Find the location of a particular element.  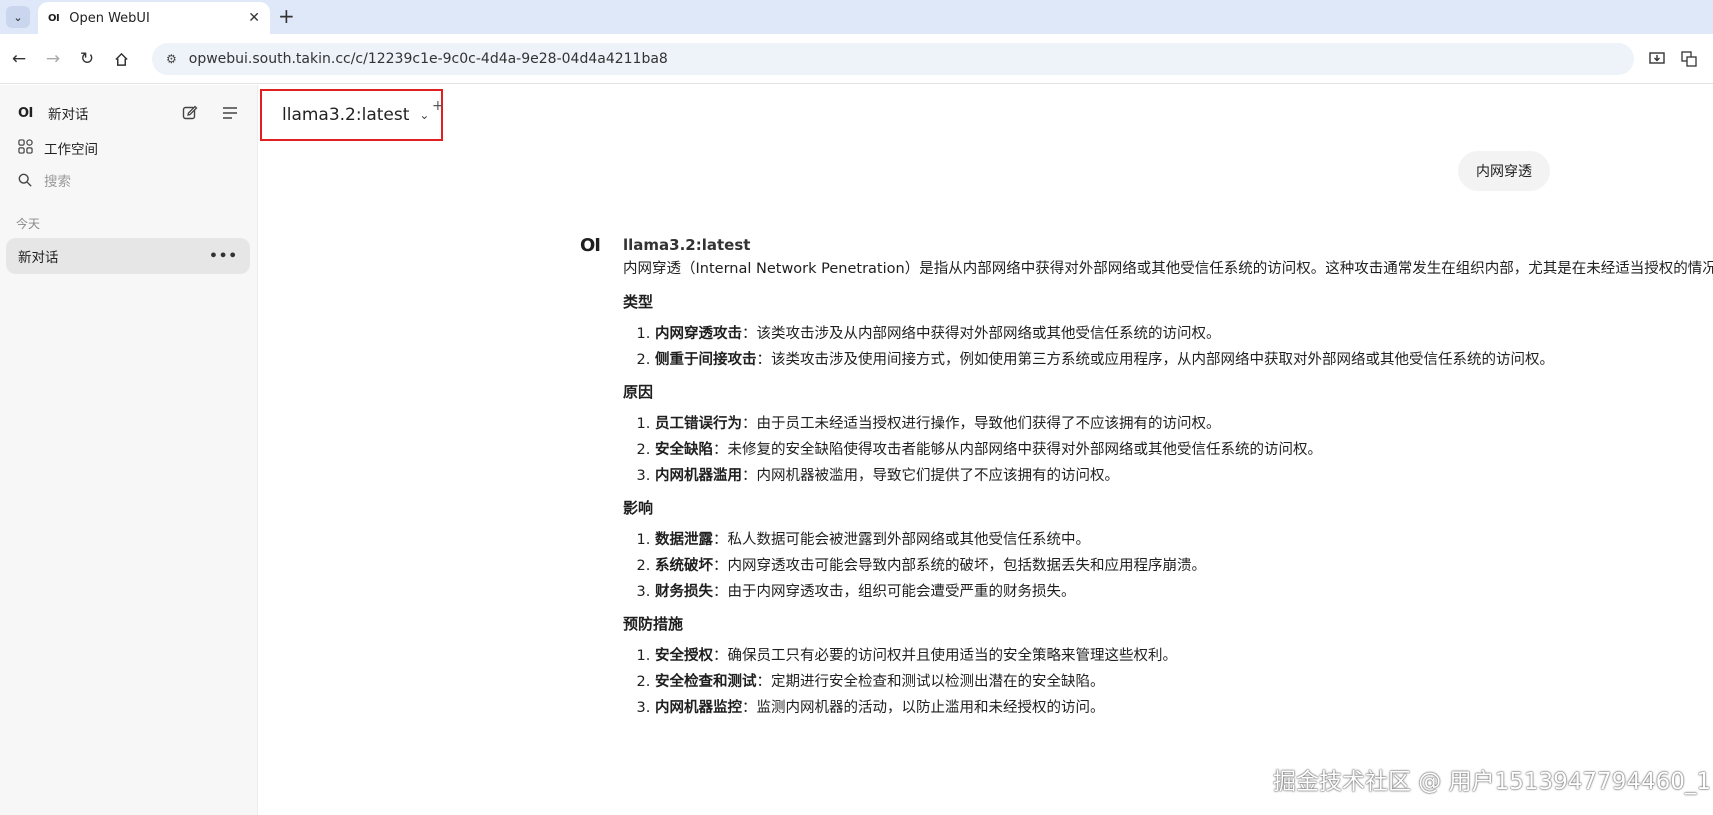

list-item: 内网机器滥用：内网机器被滥用，导致它们提供了不应该拥有的访问权。 is located at coordinates (1184, 476).